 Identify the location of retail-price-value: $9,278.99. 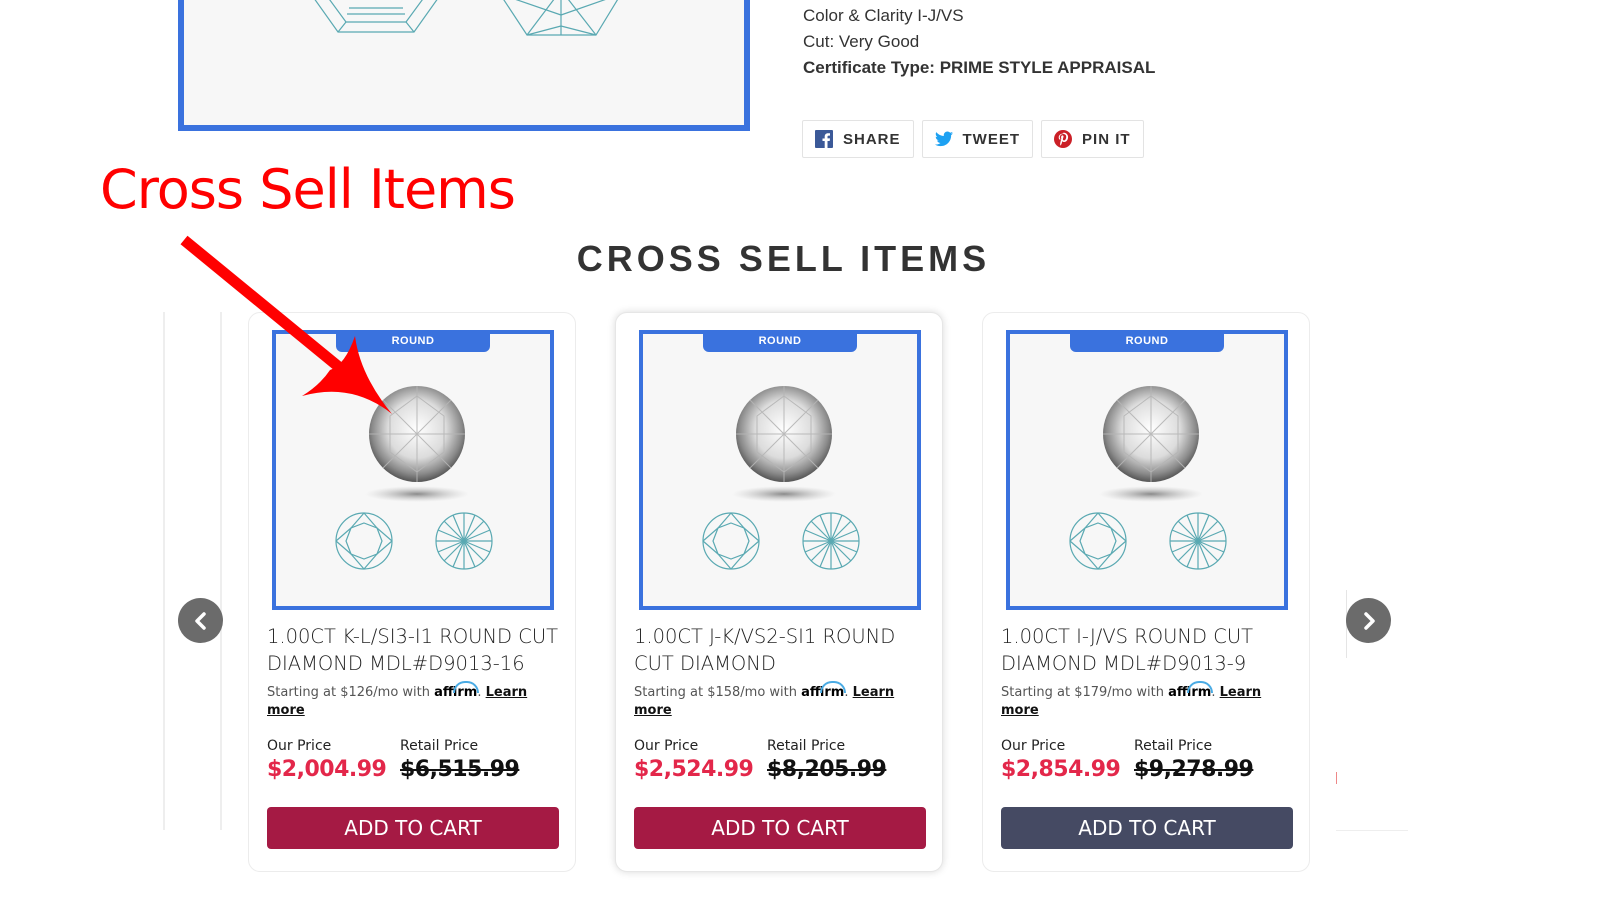
(1194, 769).